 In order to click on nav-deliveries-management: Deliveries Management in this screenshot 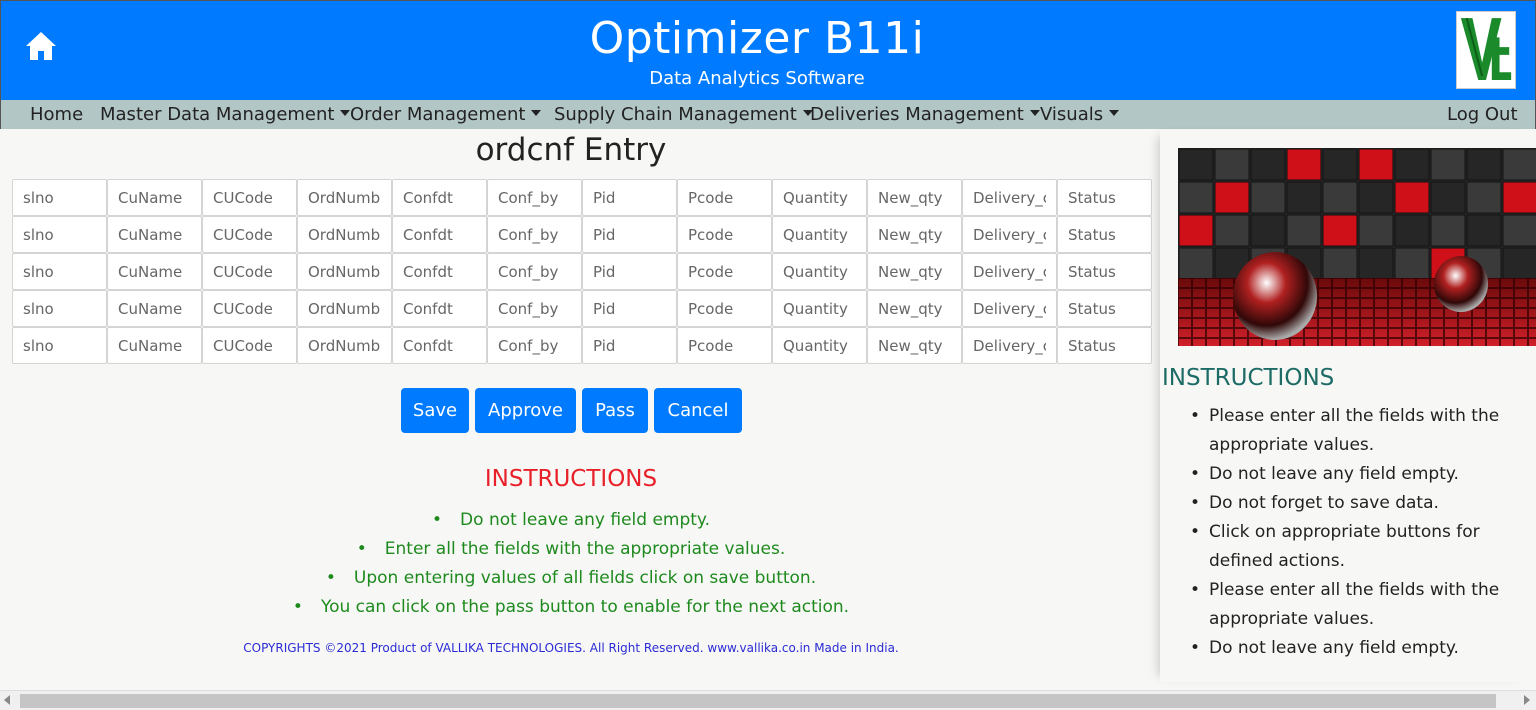, I will do `click(925, 114)`.